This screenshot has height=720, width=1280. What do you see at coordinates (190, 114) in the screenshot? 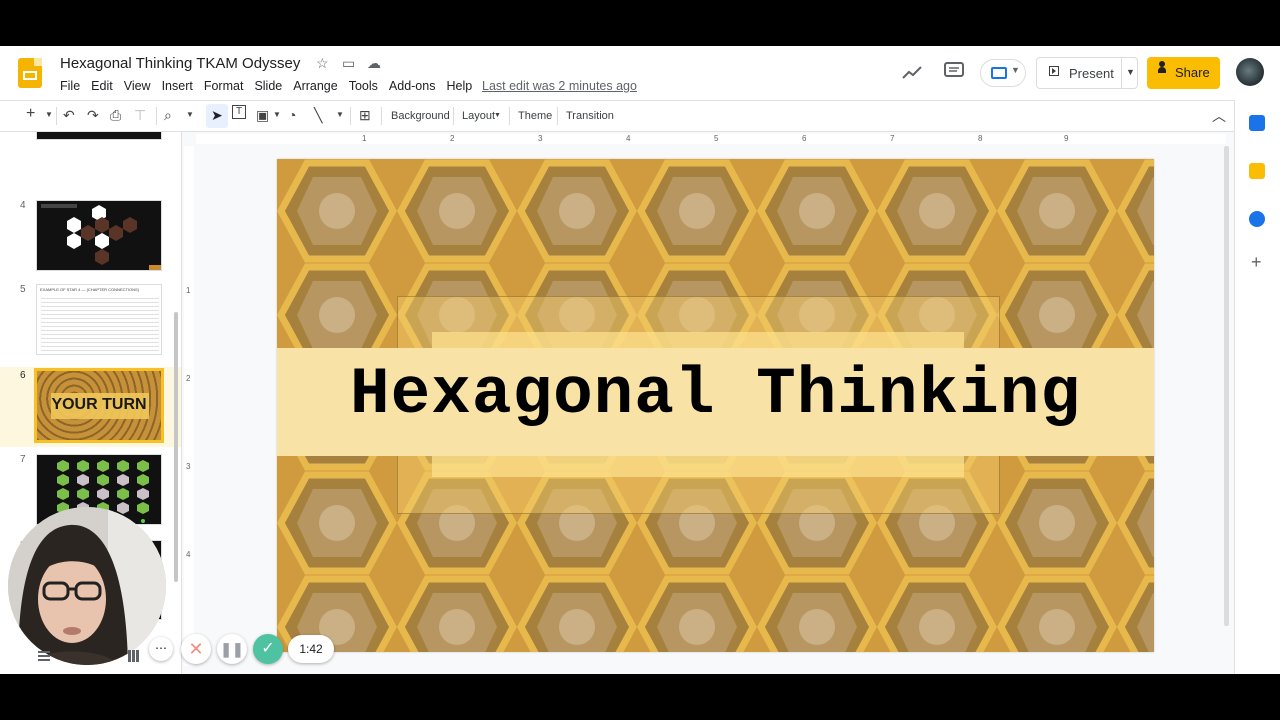
I see `zoom-chevron-icon: ▼` at bounding box center [190, 114].